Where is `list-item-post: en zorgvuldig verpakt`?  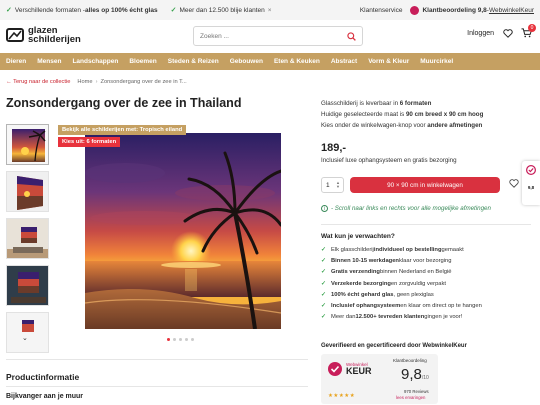
list-item-post: en zorgvuldig verpakt is located at coordinates (418, 283).